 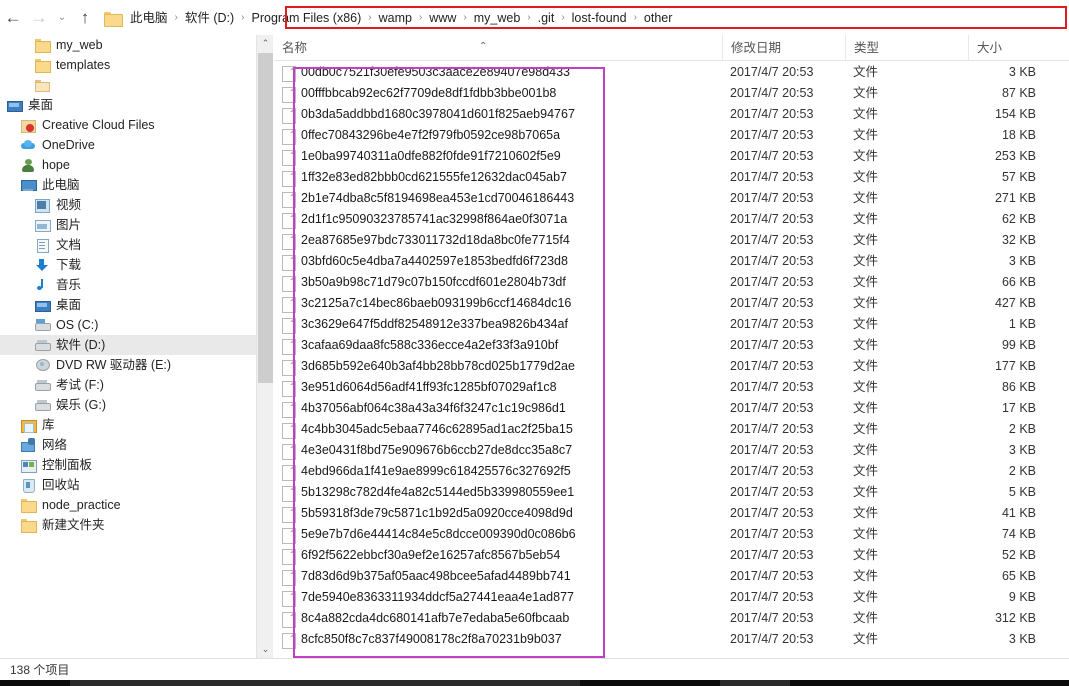 What do you see at coordinates (783, 47) in the screenshot?
I see `column-header-date: 修改日期` at bounding box center [783, 47].